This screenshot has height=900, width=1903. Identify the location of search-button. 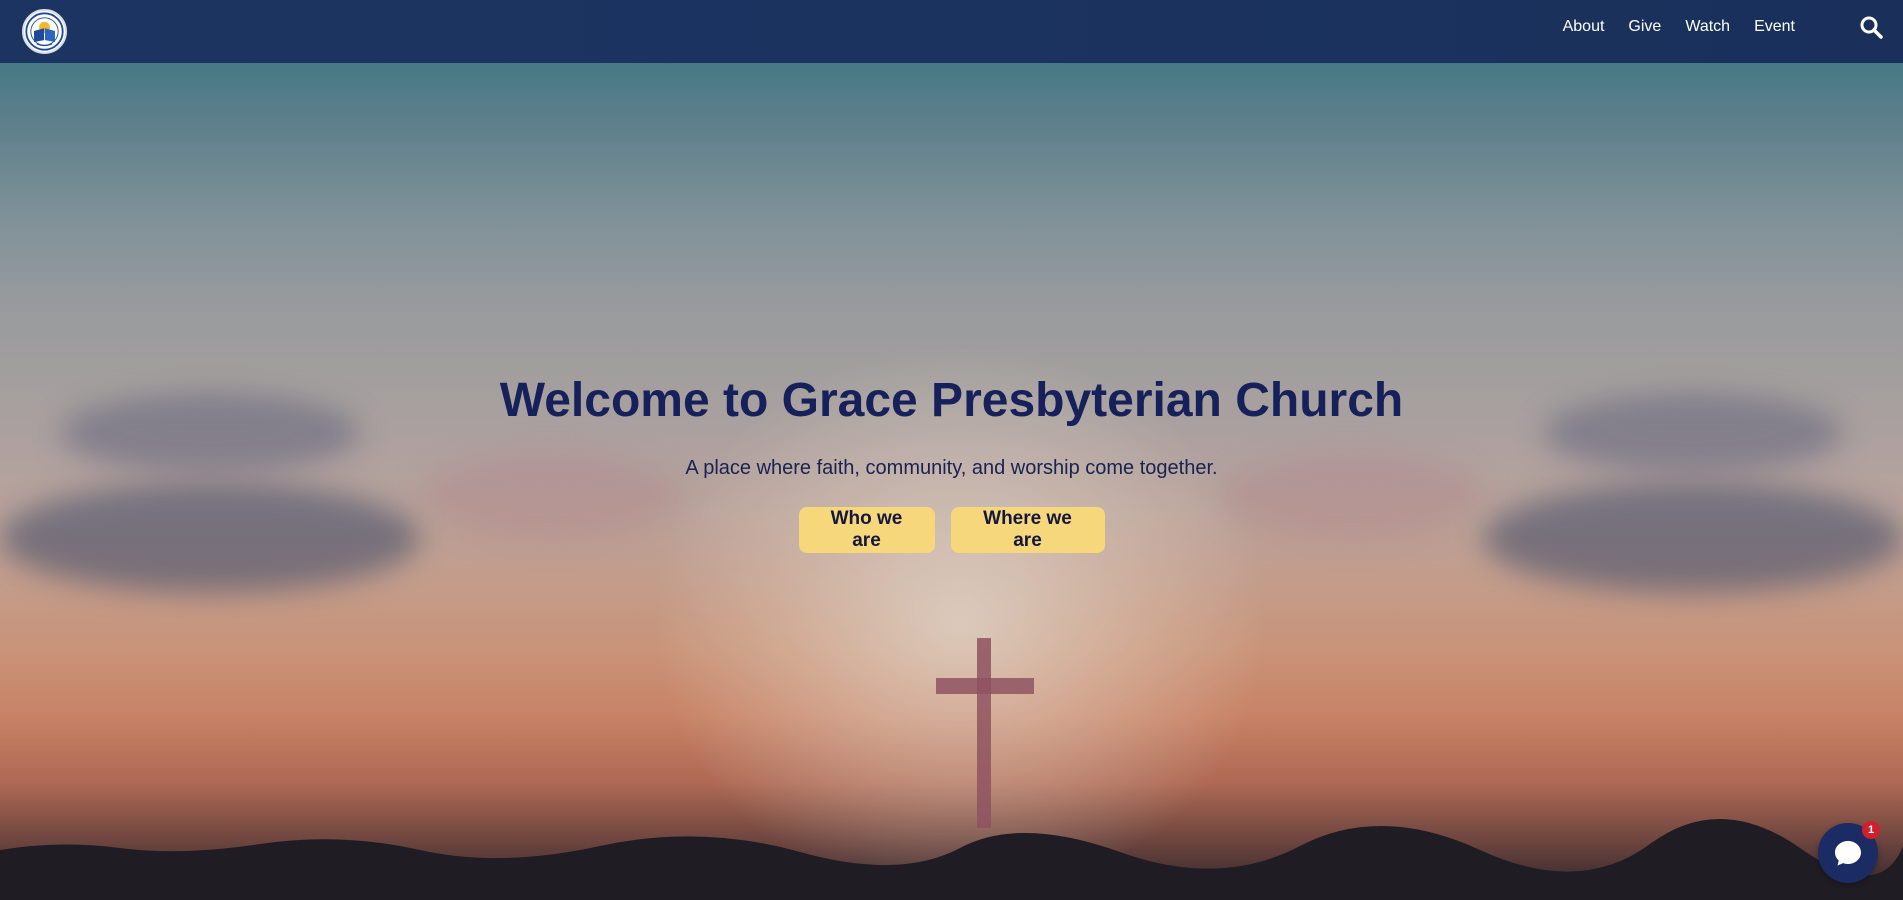
(1871, 27).